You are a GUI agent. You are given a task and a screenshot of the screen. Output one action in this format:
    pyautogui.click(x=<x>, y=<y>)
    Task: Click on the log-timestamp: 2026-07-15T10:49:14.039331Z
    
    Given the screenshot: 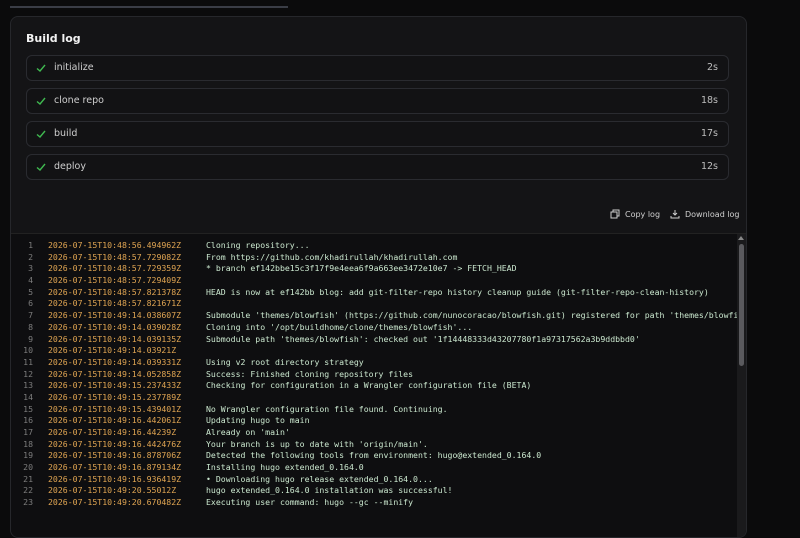 What is the action you would take?
    pyautogui.click(x=115, y=361)
    